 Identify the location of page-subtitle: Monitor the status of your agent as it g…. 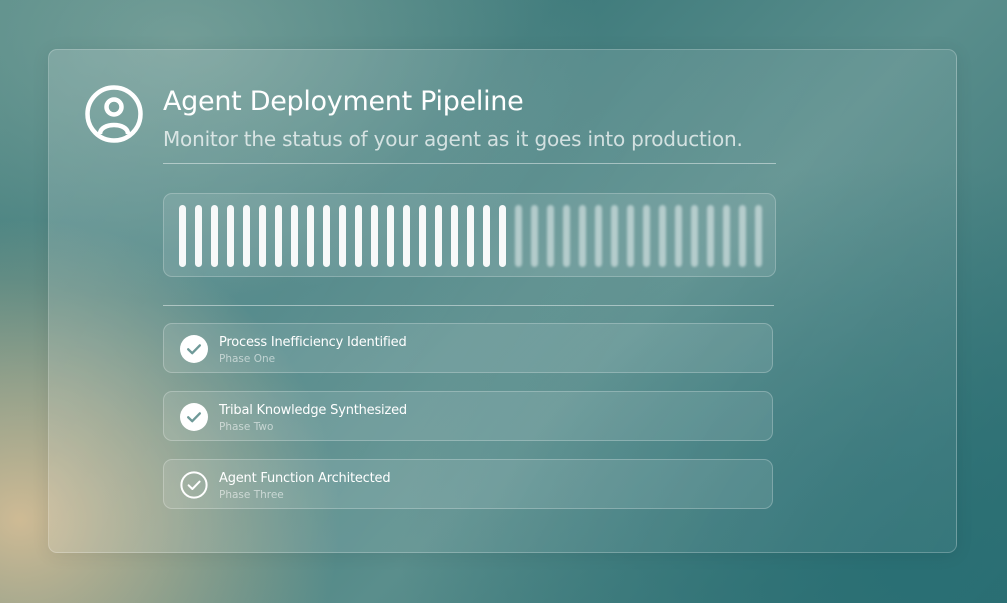
(453, 139).